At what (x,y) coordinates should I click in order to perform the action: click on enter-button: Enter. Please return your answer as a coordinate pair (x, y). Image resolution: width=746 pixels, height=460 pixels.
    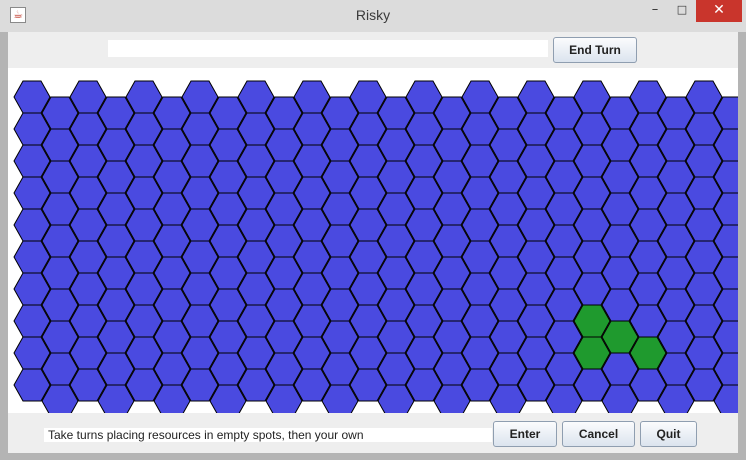
    Looking at the image, I should click on (525, 434).